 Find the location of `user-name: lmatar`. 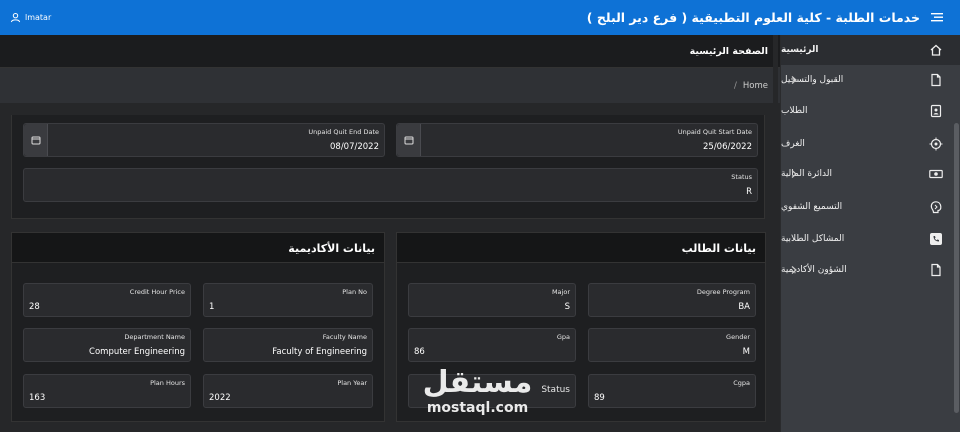

user-name: lmatar is located at coordinates (38, 17).